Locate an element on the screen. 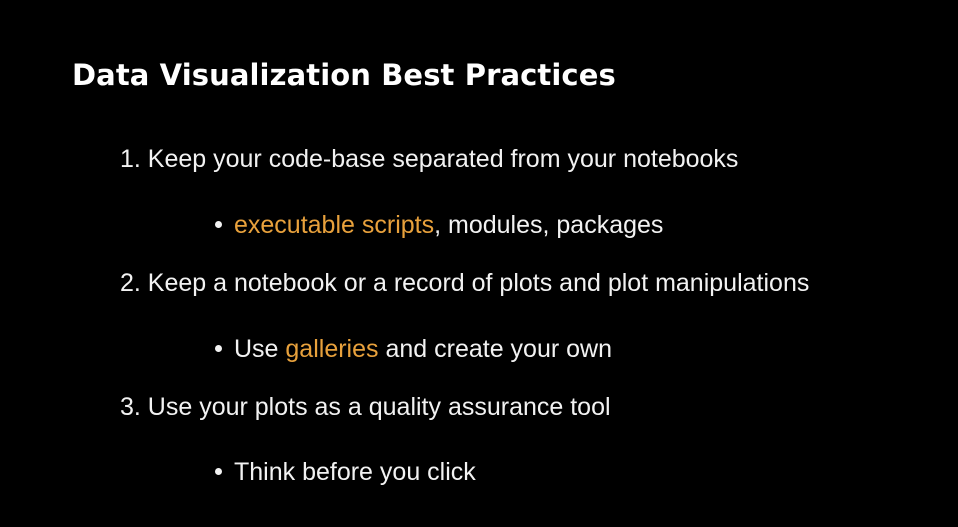 This screenshot has height=527, width=958. highlight-text: executable scripts is located at coordinates (334, 225).